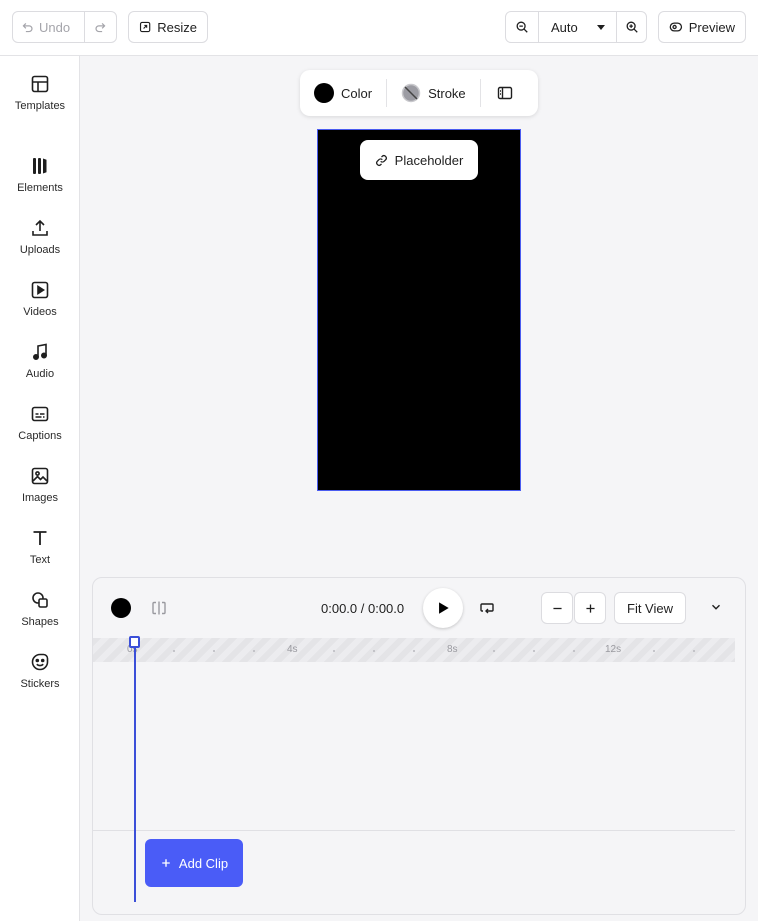  I want to click on record-button, so click(121, 608).